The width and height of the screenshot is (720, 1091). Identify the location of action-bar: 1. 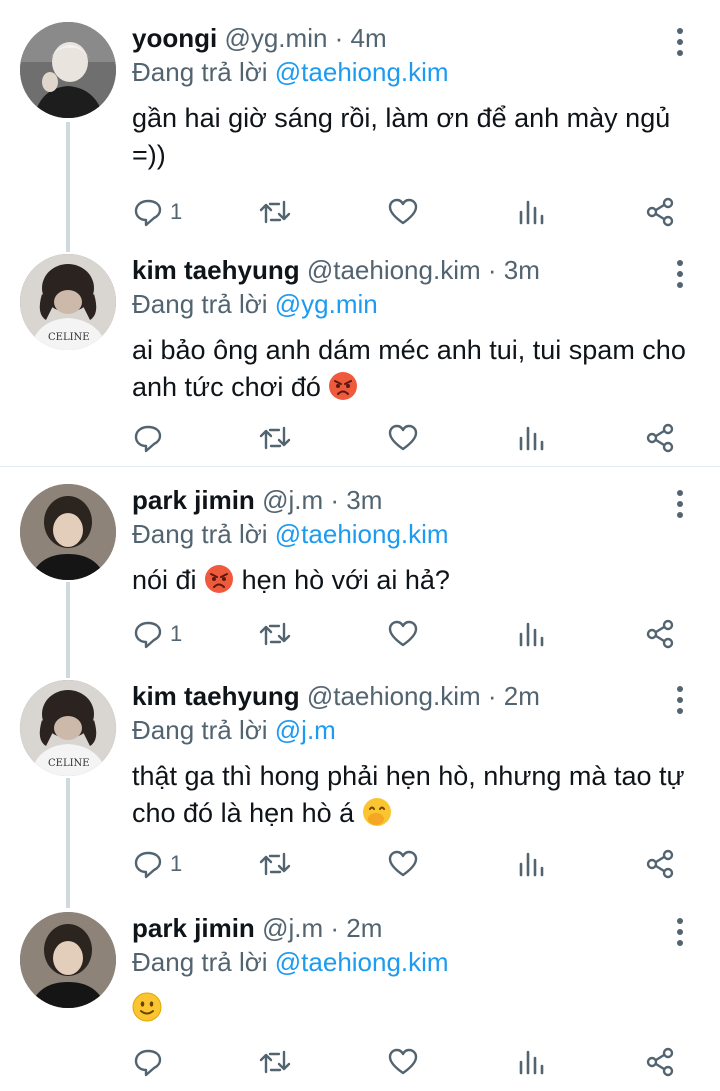
(412, 212).